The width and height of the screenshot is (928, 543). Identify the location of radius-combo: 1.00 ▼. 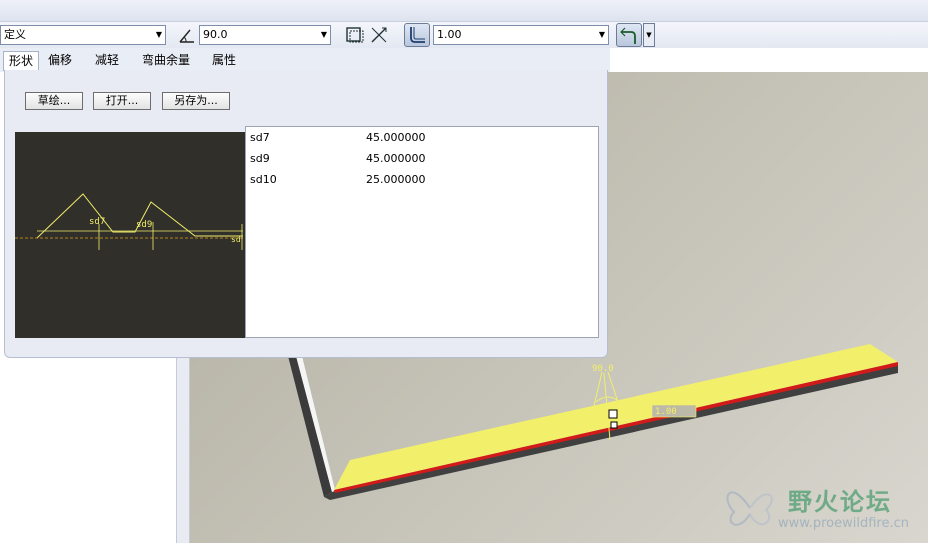
(521, 35).